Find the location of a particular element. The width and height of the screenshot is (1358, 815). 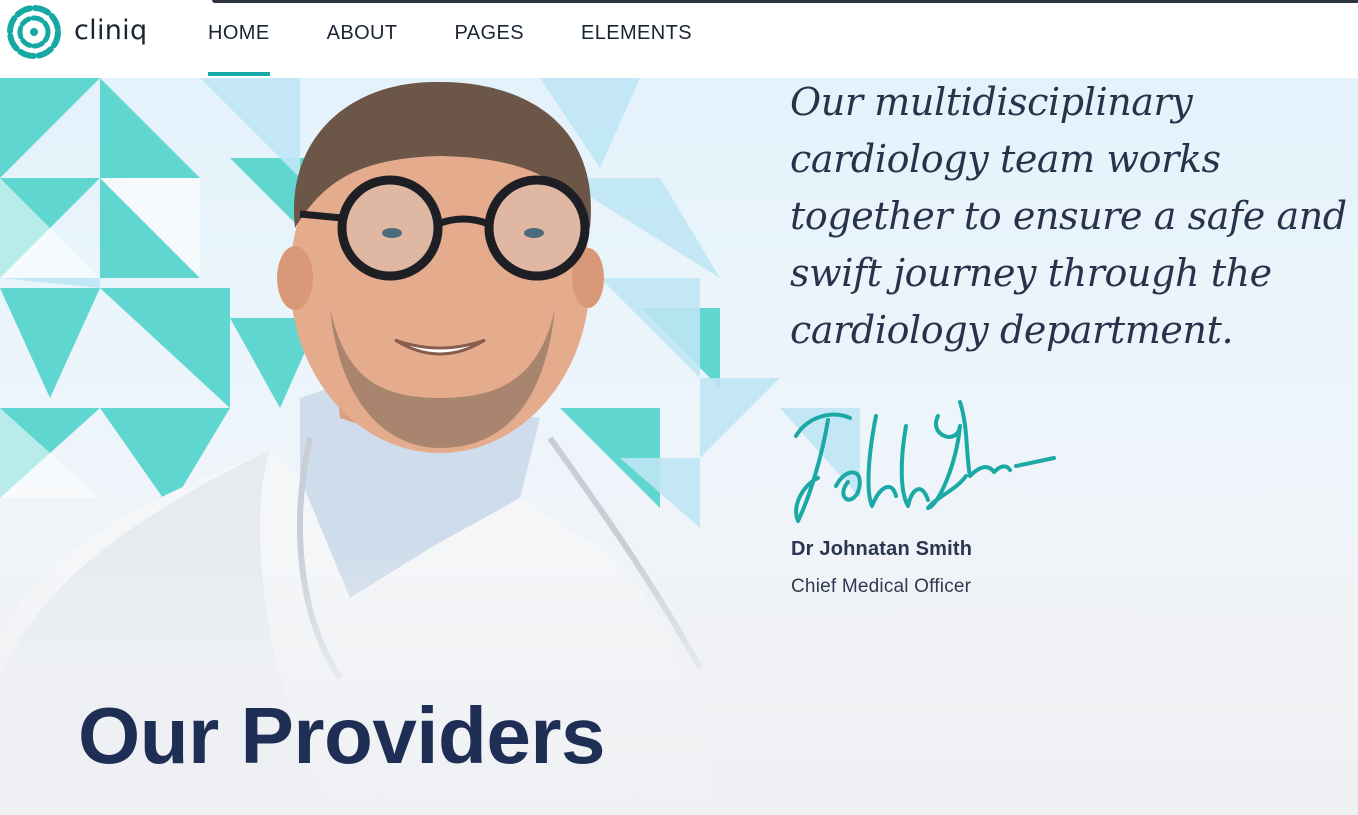

nav-item-about: ABOUT is located at coordinates (362, 33).